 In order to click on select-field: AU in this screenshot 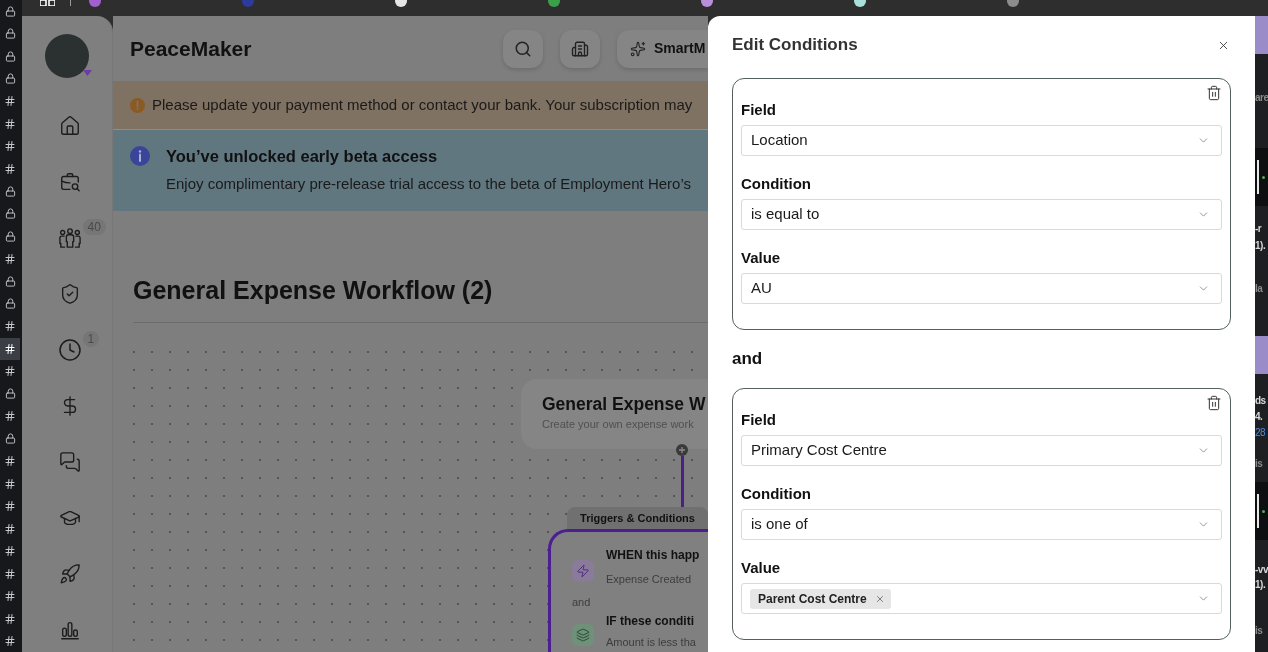, I will do `click(981, 288)`.